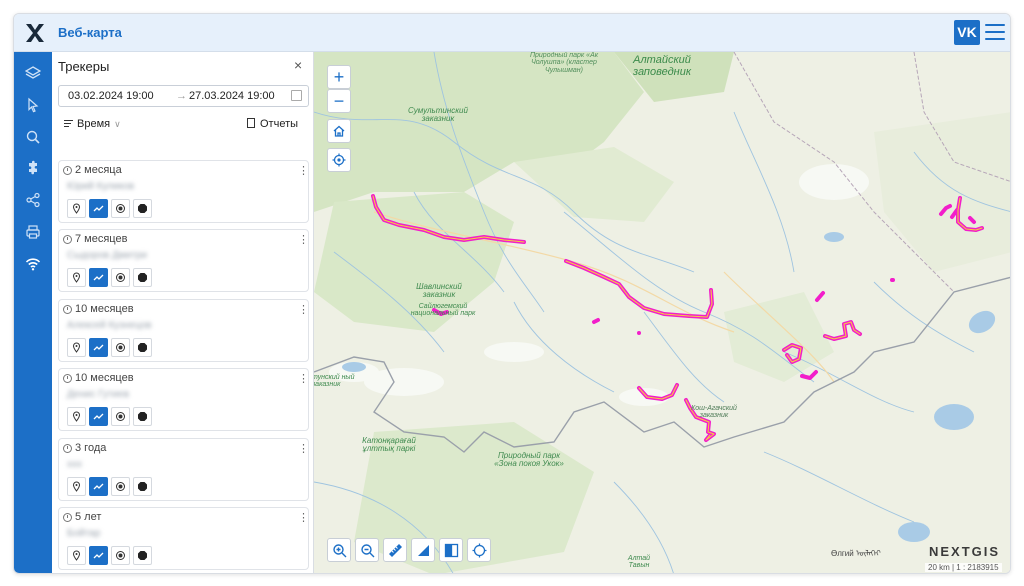  I want to click on nextgis-brand: NEXTGIS, so click(965, 551).